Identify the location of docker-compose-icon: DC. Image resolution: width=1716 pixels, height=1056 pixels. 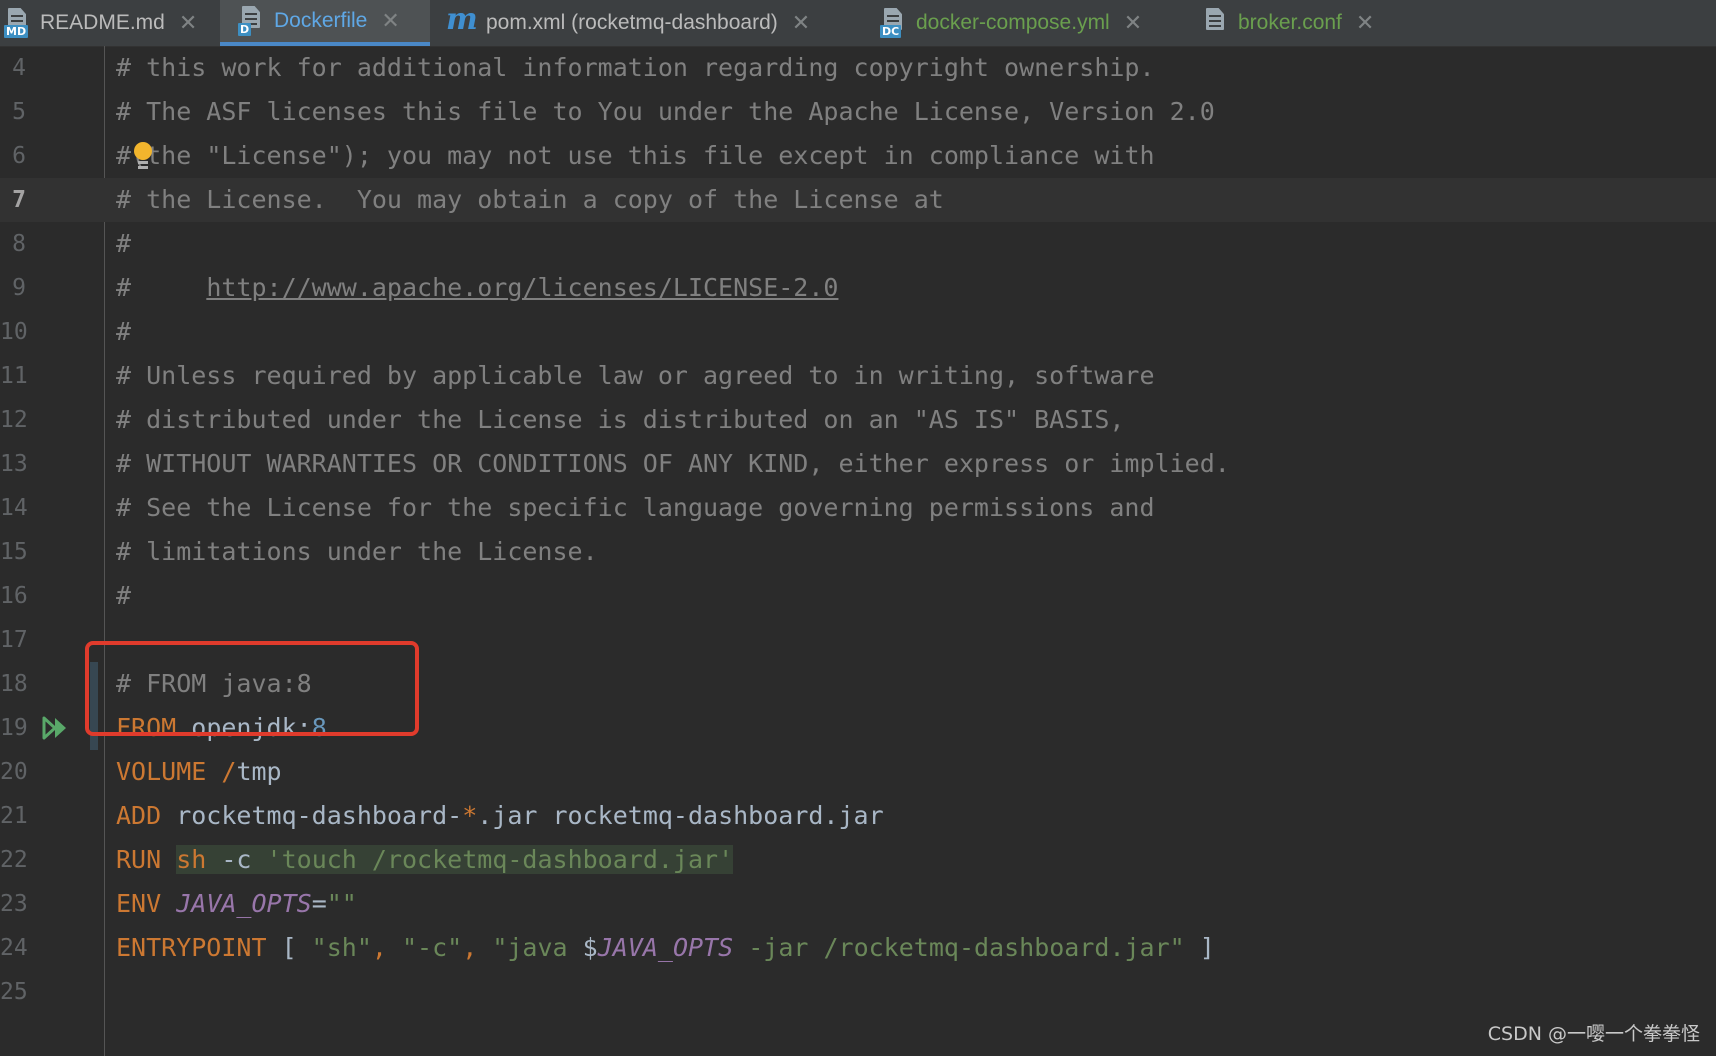
(893, 23).